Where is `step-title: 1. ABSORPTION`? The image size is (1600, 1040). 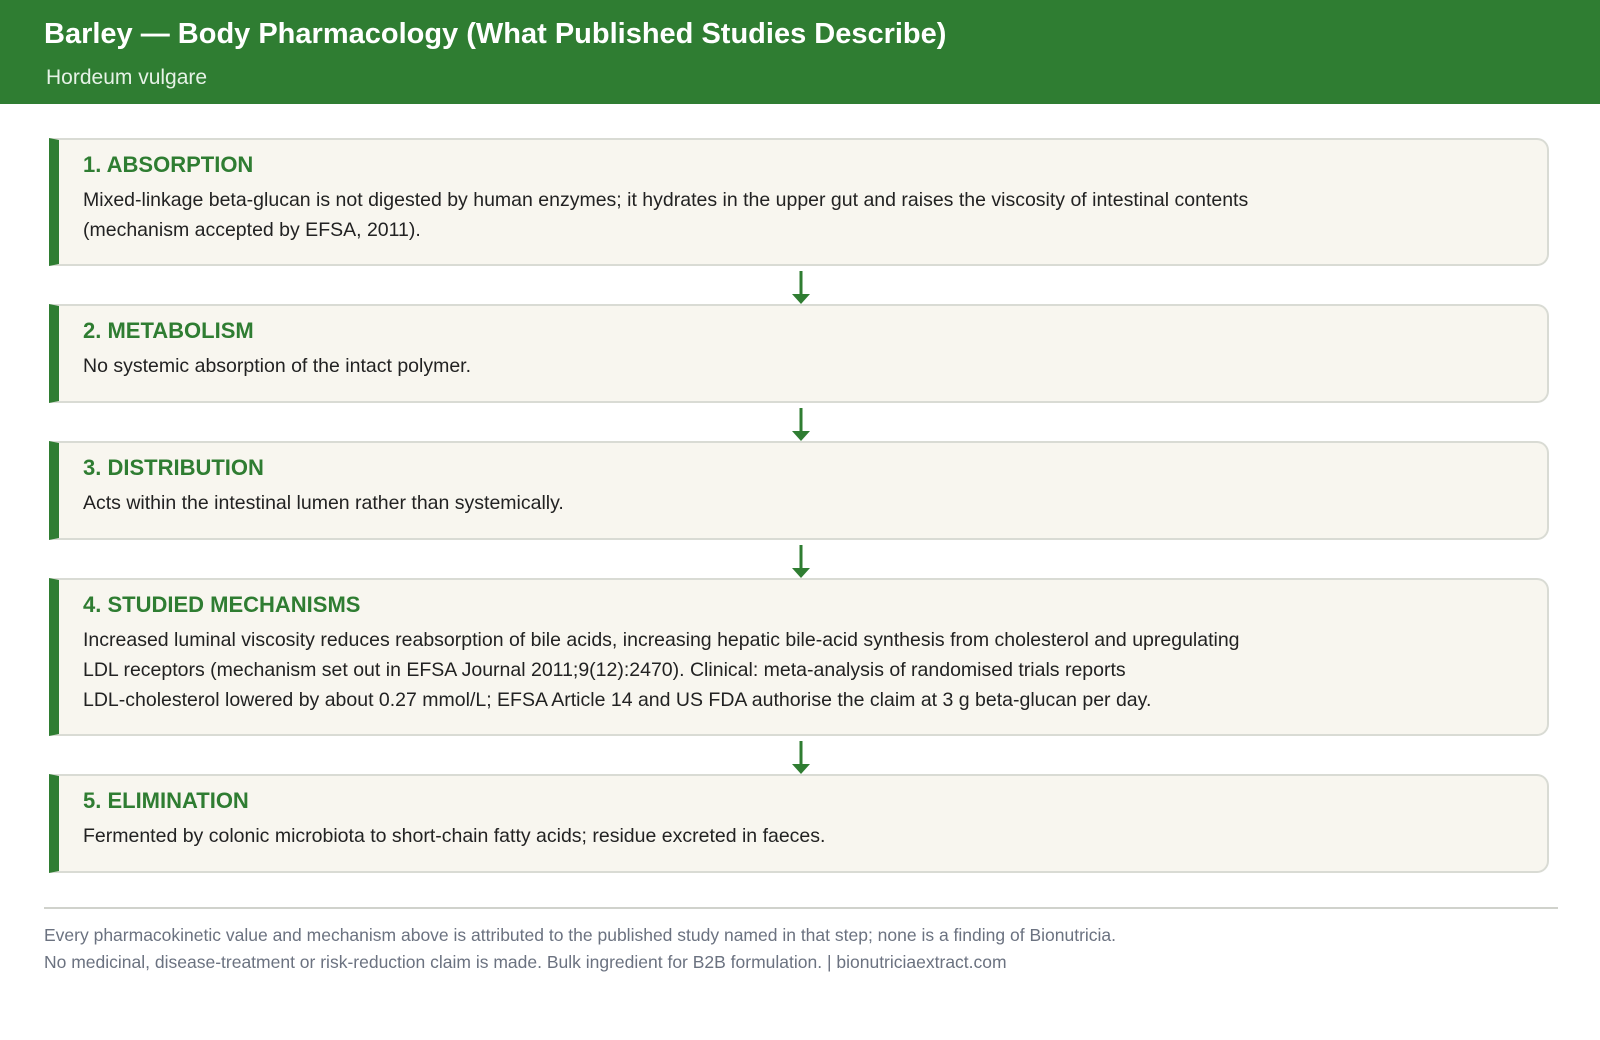
step-title: 1. ABSORPTION is located at coordinates (168, 164).